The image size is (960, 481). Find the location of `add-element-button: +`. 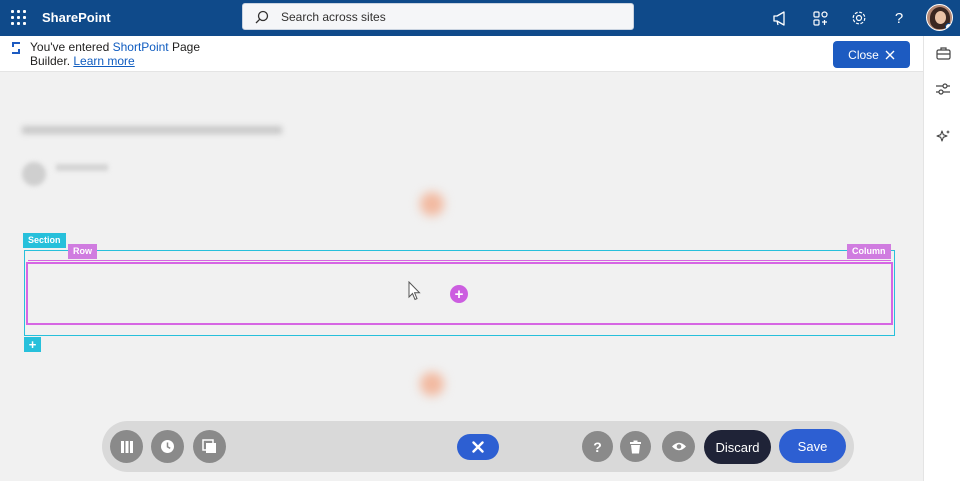

add-element-button: + is located at coordinates (459, 294).